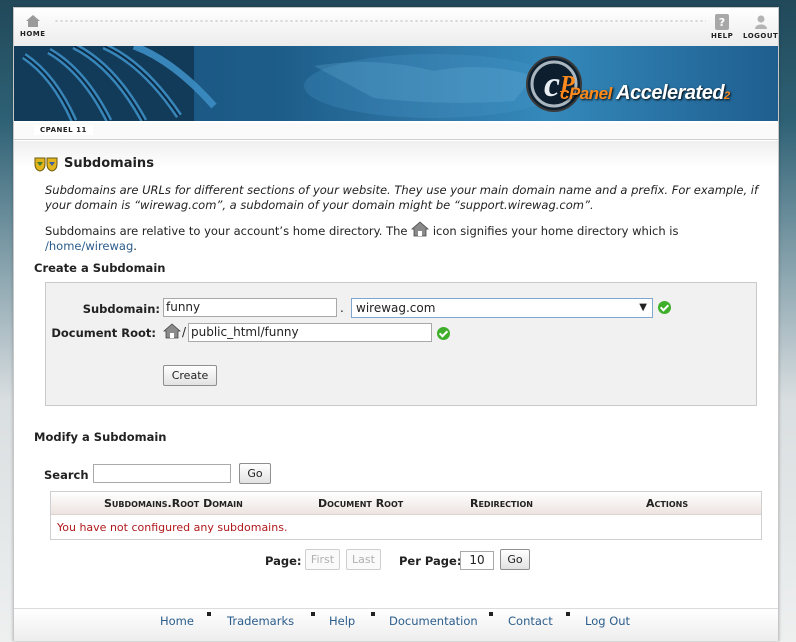 Image resolution: width=796 pixels, height=642 pixels. What do you see at coordinates (162, 473) in the screenshot?
I see `search-input` at bounding box center [162, 473].